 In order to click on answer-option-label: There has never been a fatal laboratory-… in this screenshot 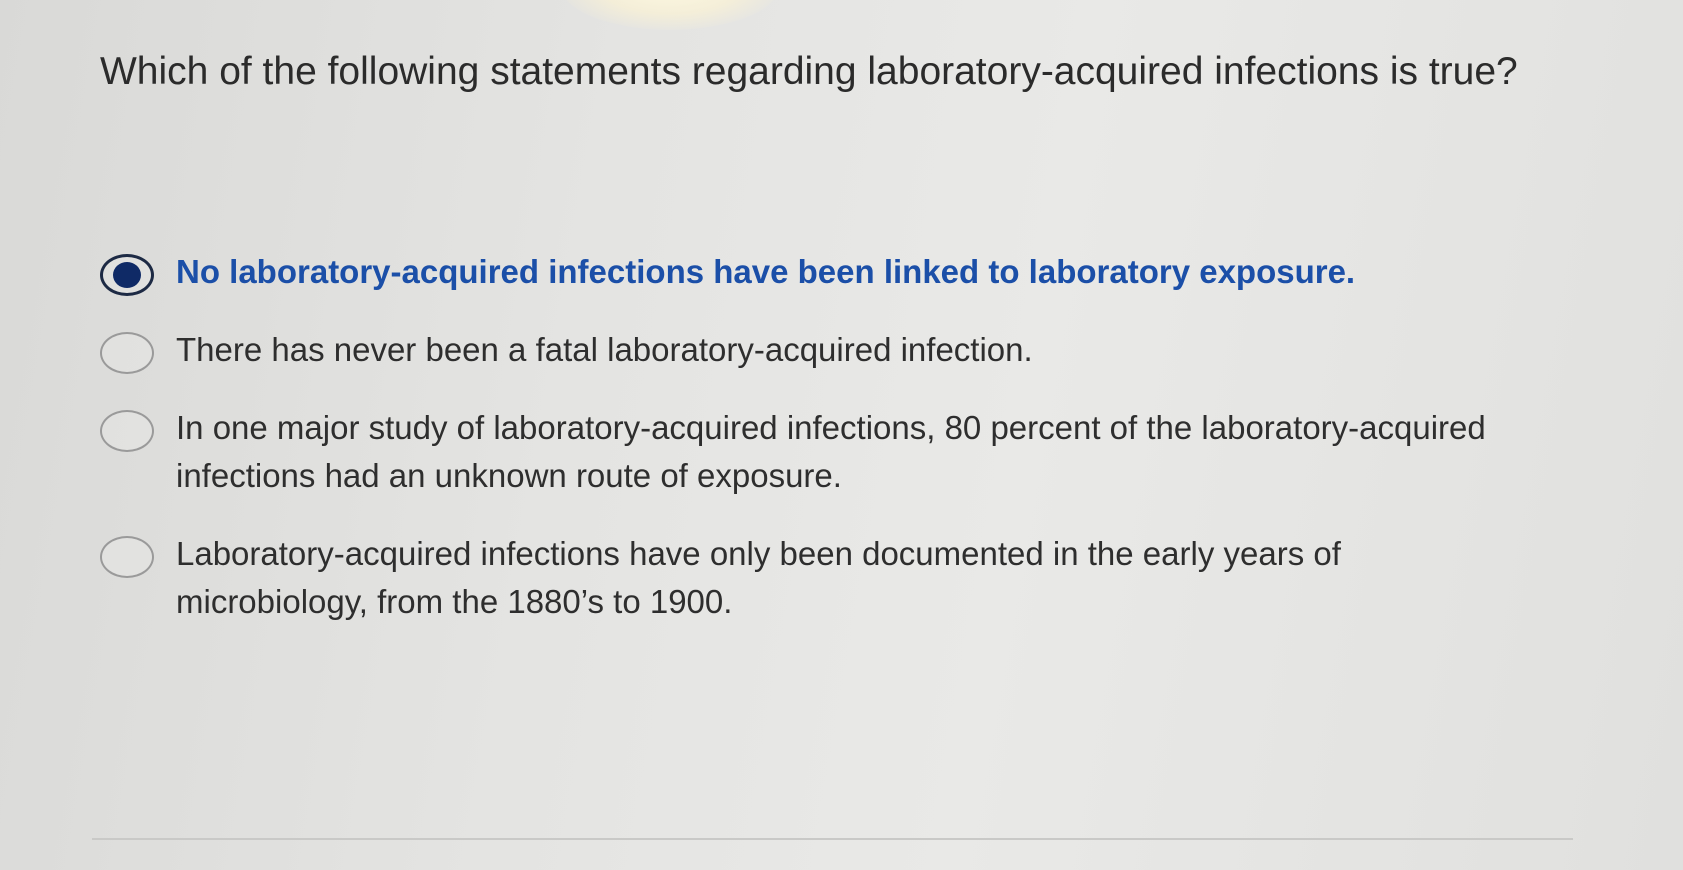, I will do `click(604, 349)`.